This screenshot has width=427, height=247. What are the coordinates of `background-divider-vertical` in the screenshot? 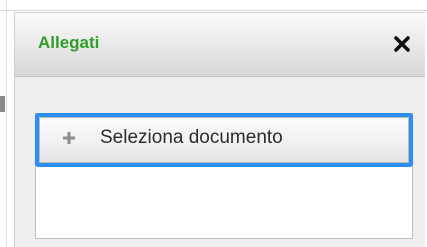 It's located at (6, 123).